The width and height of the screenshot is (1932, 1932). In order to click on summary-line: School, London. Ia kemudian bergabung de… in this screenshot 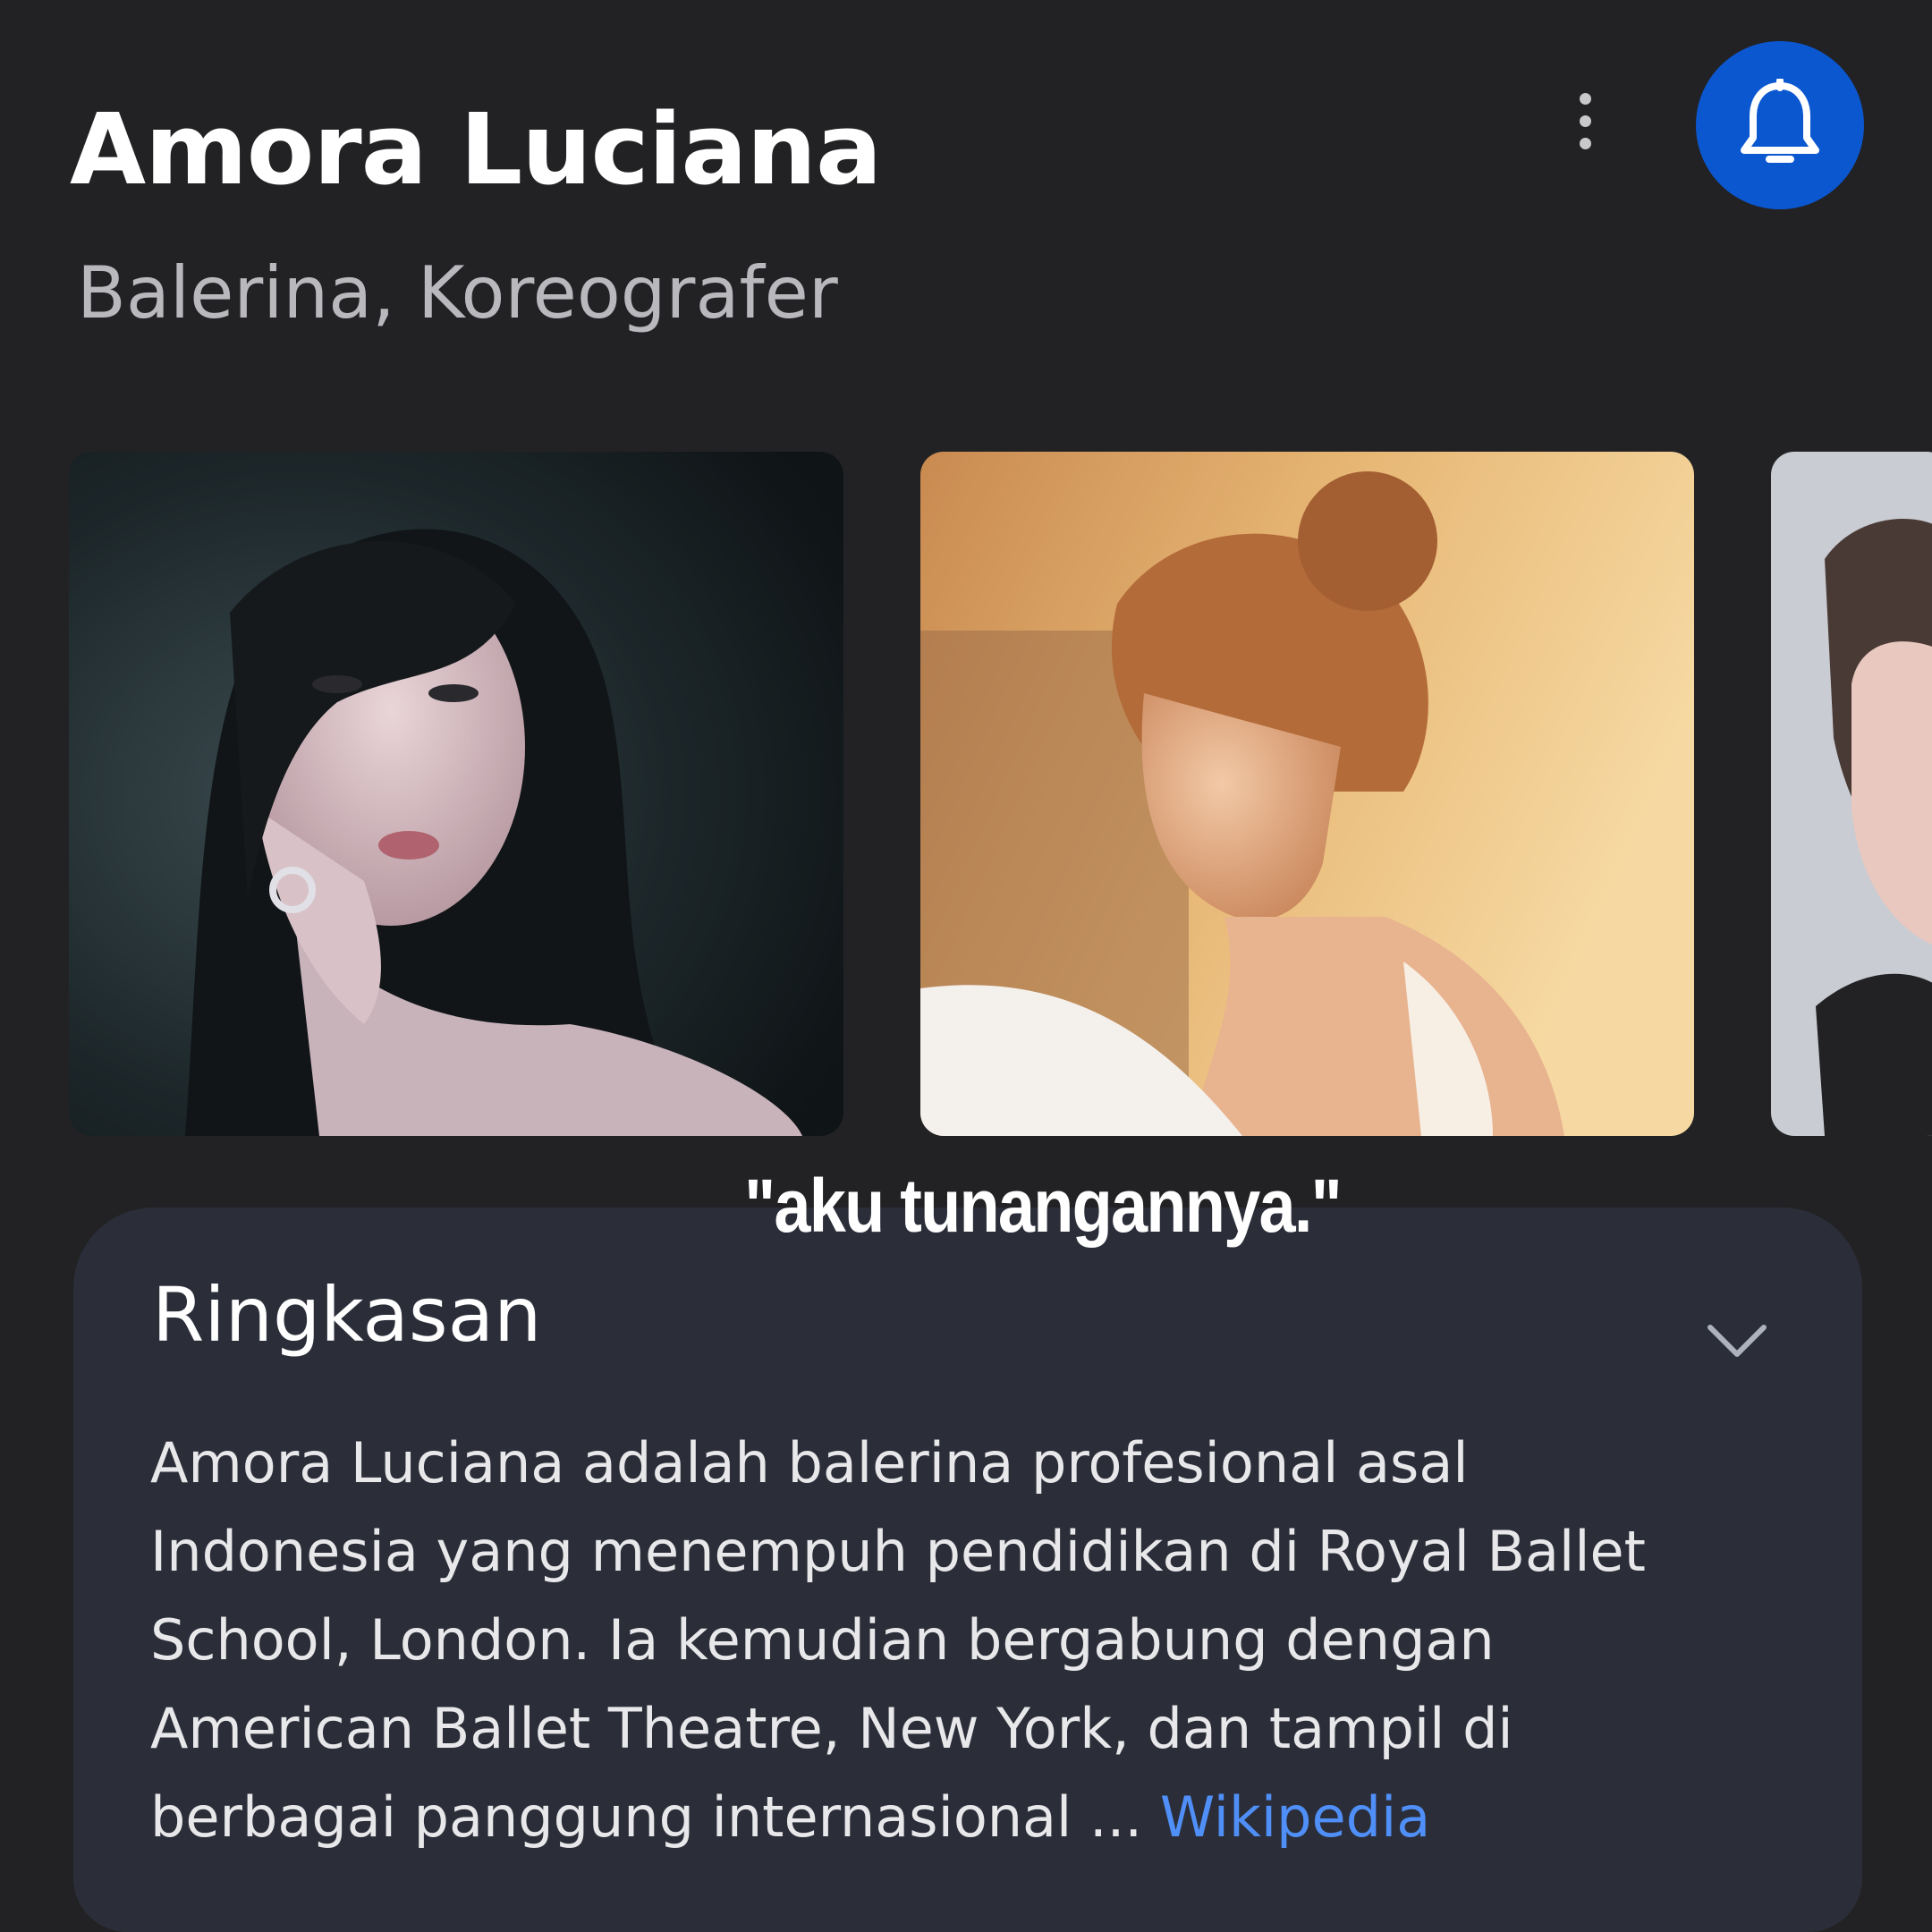, I will do `click(822, 1640)`.